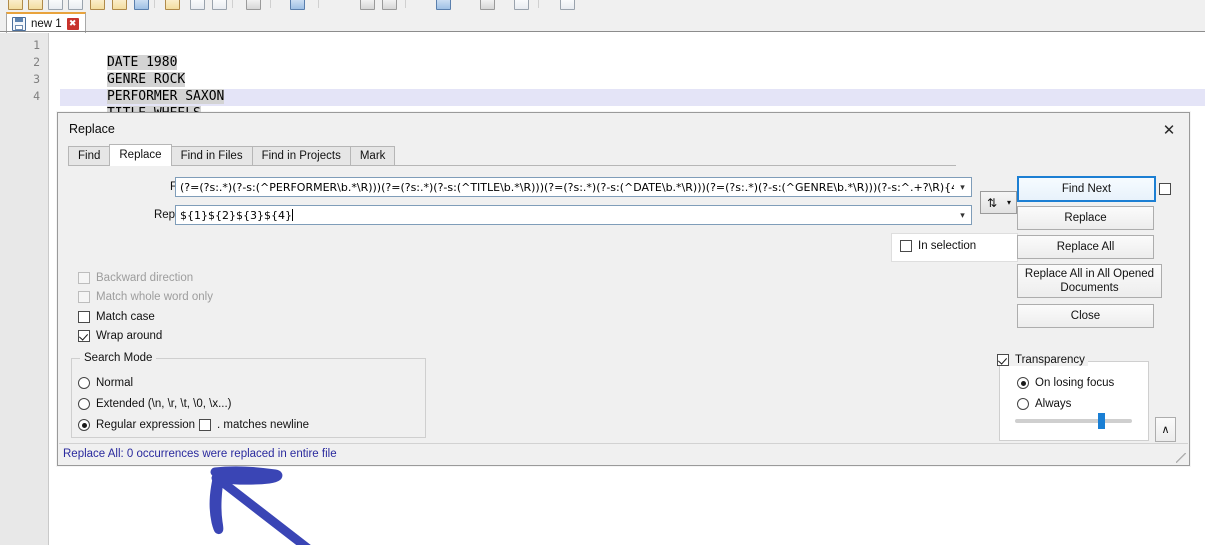  Describe the element at coordinates (118, 358) in the screenshot. I see `search-mode-title: Search Mode` at that location.